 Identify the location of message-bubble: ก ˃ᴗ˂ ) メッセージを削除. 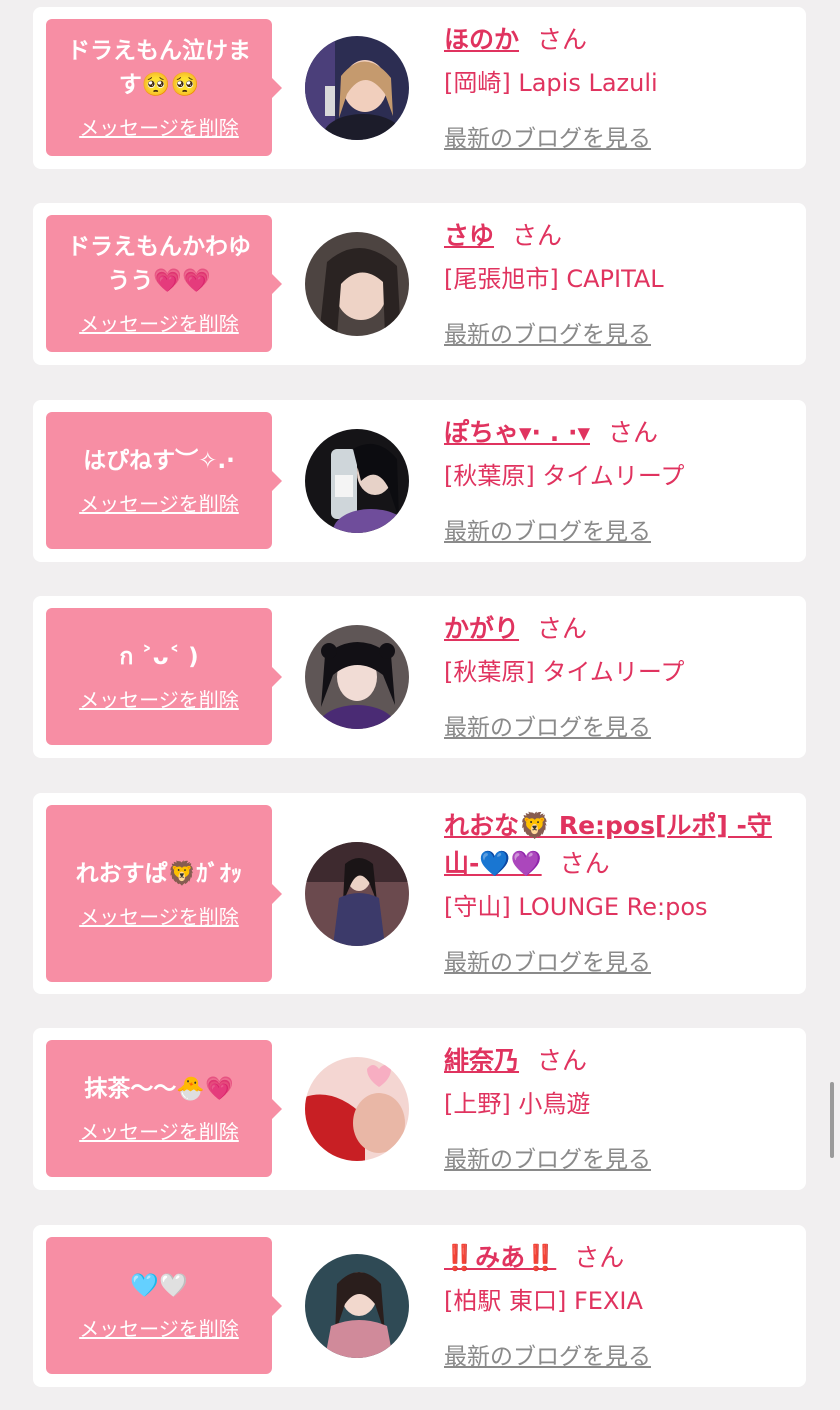
(164, 676).